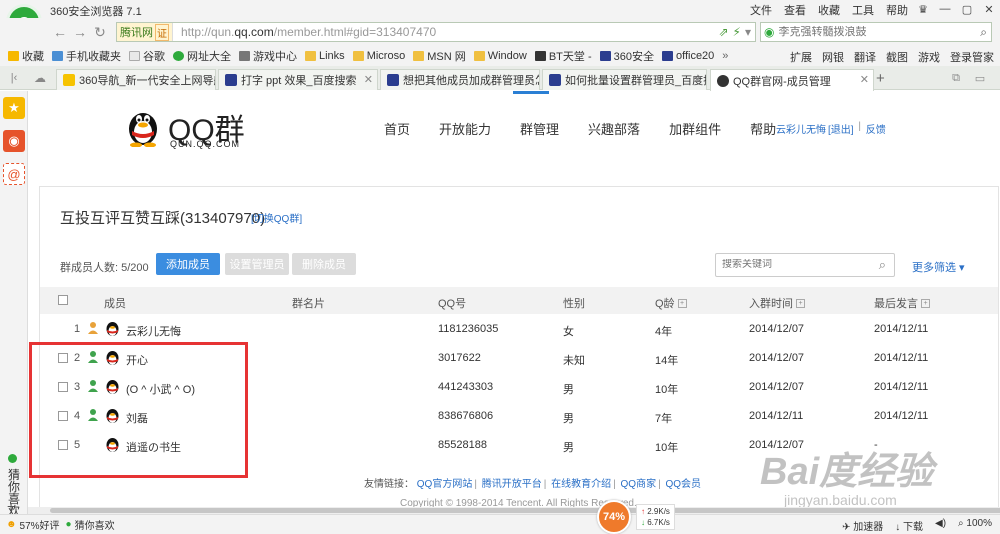 This screenshot has height=534, width=1000. What do you see at coordinates (737, 32) in the screenshot?
I see `speed-mode-icon: ⚡` at bounding box center [737, 32].